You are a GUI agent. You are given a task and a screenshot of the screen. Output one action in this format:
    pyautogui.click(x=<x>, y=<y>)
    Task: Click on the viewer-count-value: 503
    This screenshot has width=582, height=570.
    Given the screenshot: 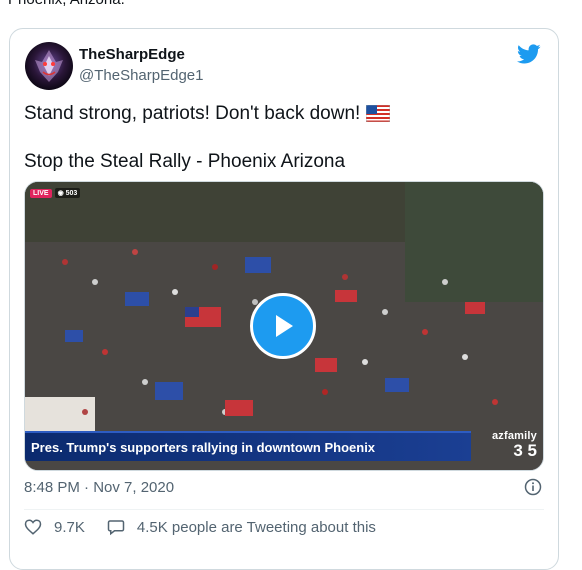 What is the action you would take?
    pyautogui.click(x=71, y=193)
    